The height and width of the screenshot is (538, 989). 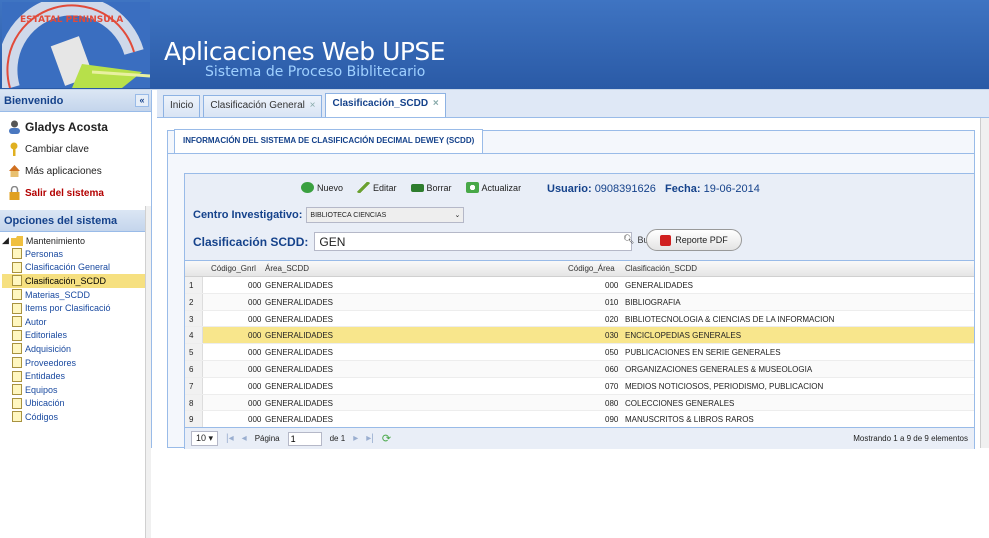 I want to click on cell-clasificacion: BIBLIOGRAFIA, so click(x=653, y=302).